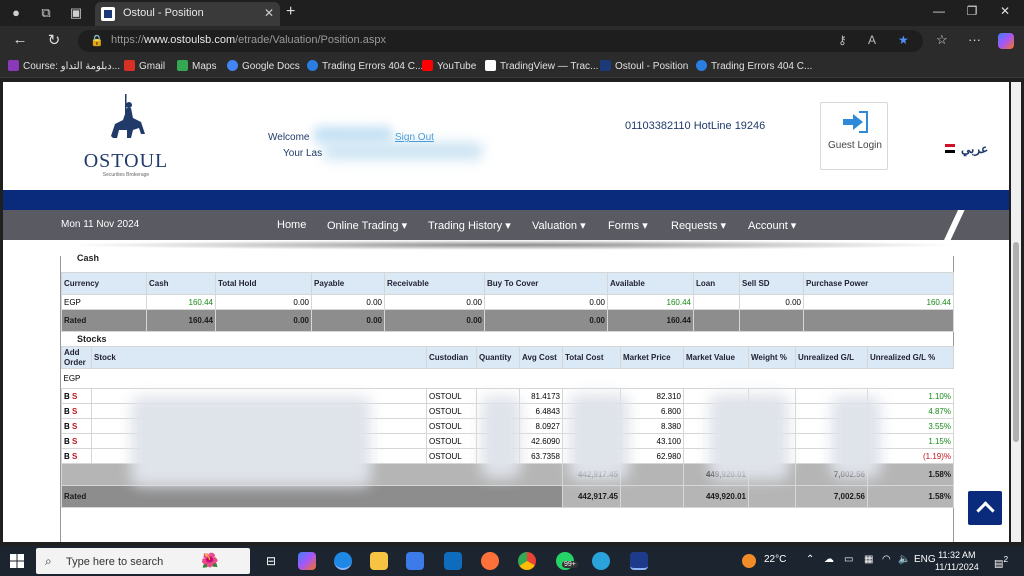 The width and height of the screenshot is (1024, 576). Describe the element at coordinates (16, 13) in the screenshot. I see `profile-icon: ●` at that location.